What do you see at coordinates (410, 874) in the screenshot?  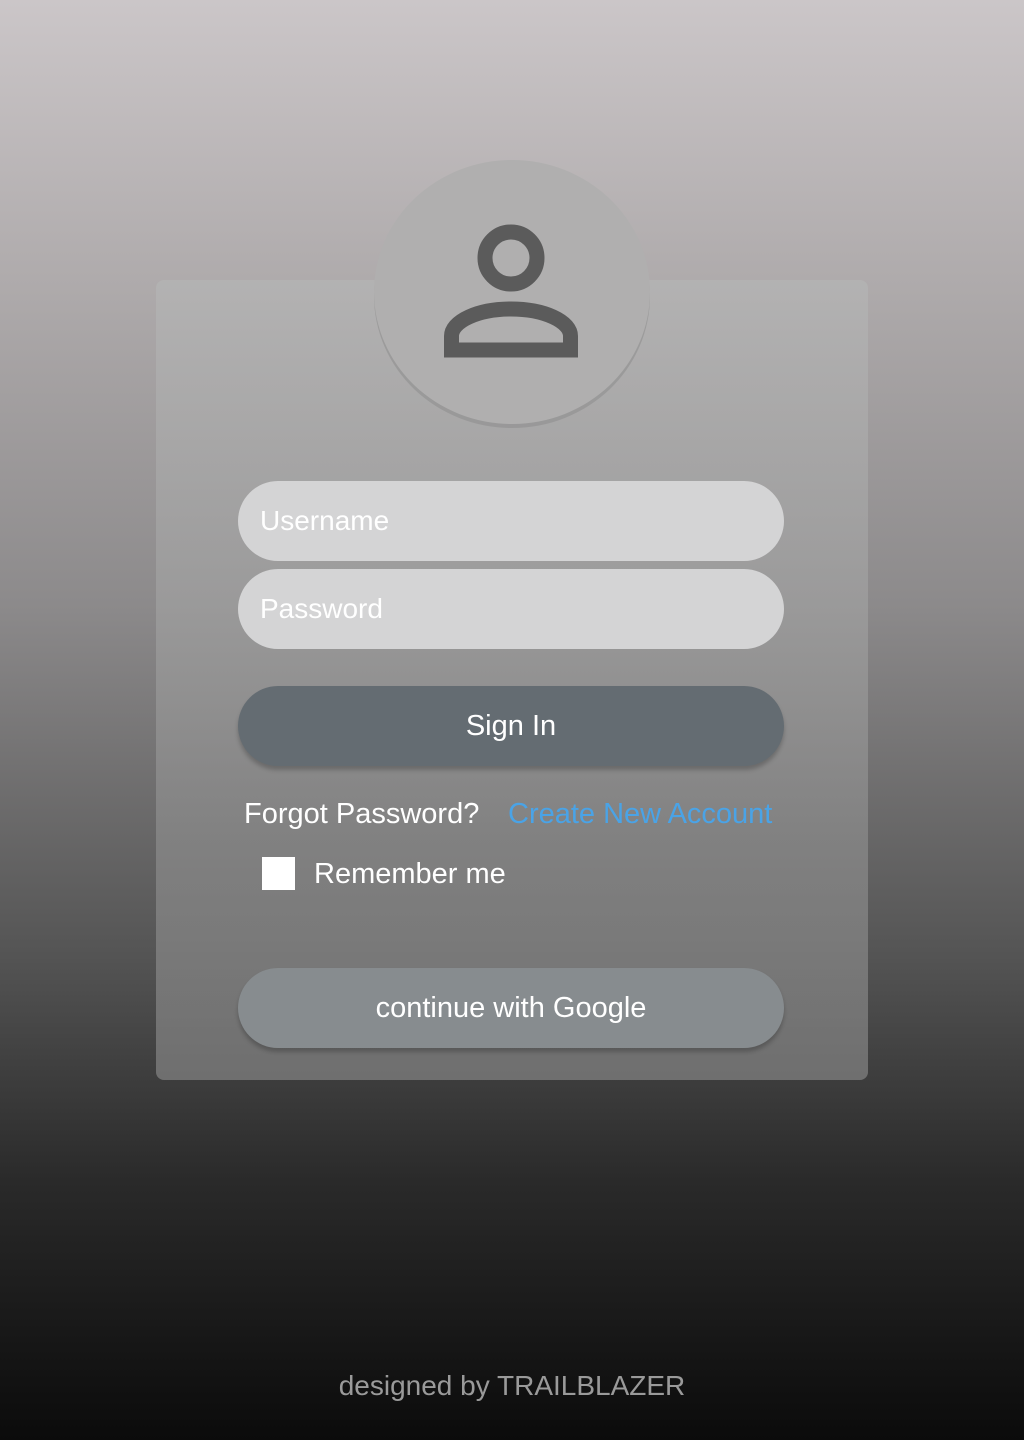 I see `remember-me-label: Remember me` at bounding box center [410, 874].